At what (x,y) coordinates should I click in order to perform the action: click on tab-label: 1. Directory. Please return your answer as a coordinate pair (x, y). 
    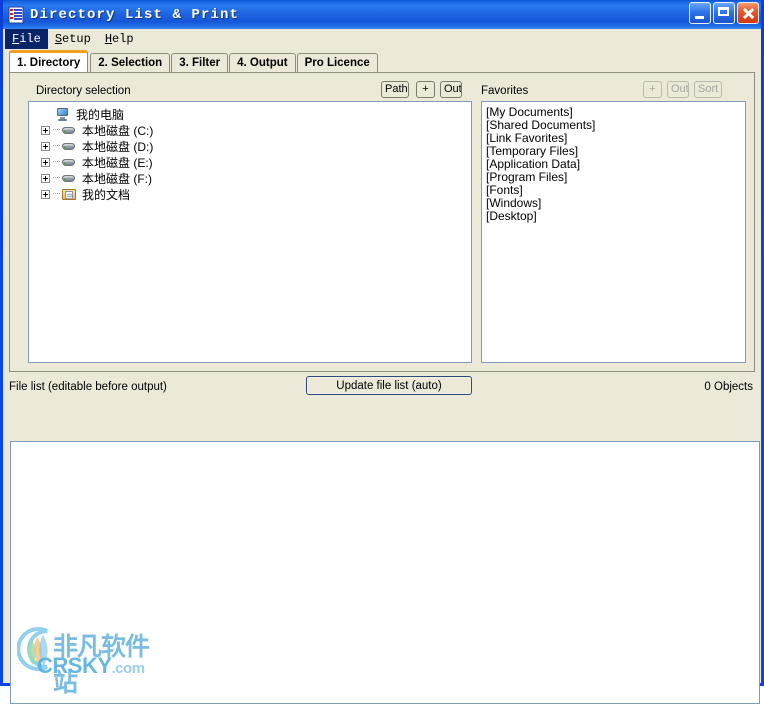
    Looking at the image, I should click on (49, 62).